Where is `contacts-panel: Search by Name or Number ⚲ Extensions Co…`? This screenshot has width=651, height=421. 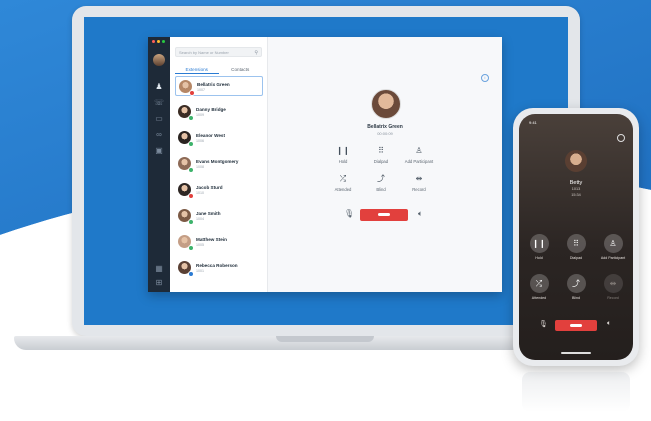 contacts-panel: Search by Name or Number ⚲ Extensions Co… is located at coordinates (219, 164).